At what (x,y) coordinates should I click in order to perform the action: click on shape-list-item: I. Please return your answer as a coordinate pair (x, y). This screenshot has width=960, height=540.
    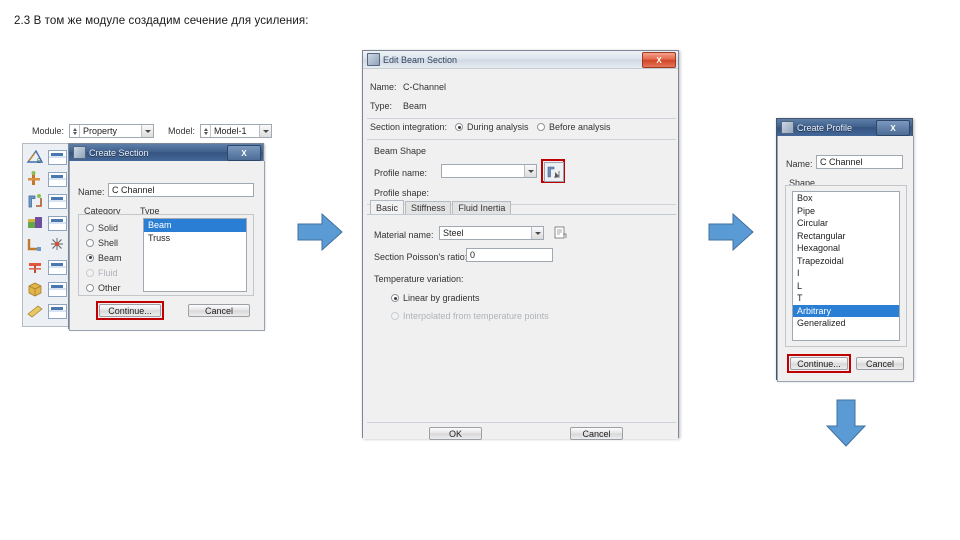
    Looking at the image, I should click on (846, 273).